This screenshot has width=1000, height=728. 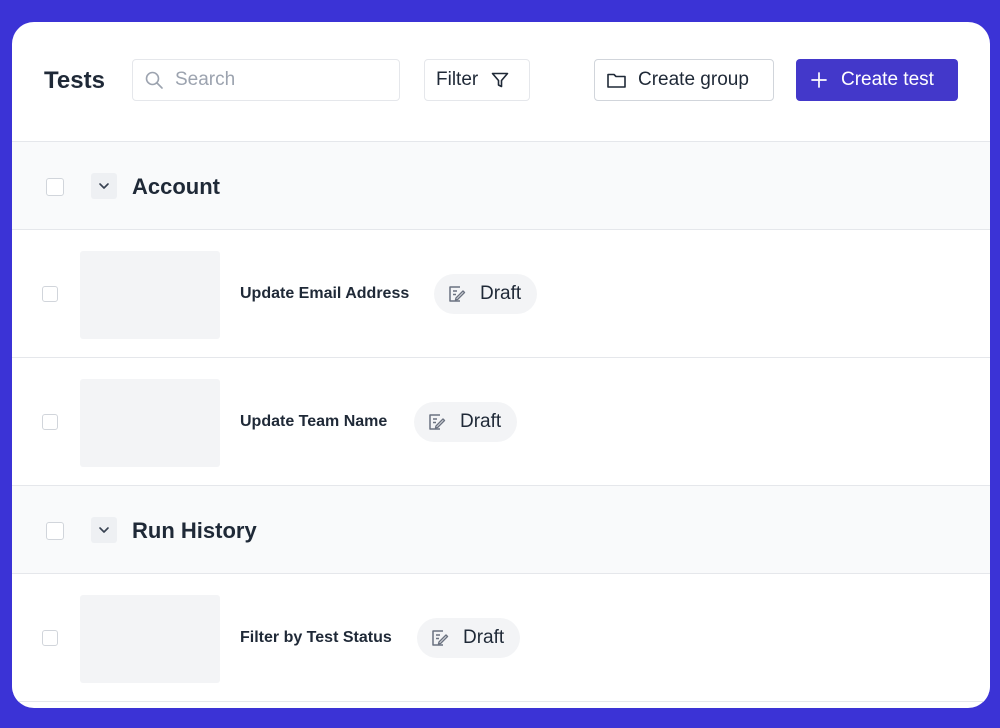 I want to click on search-input, so click(x=280, y=80).